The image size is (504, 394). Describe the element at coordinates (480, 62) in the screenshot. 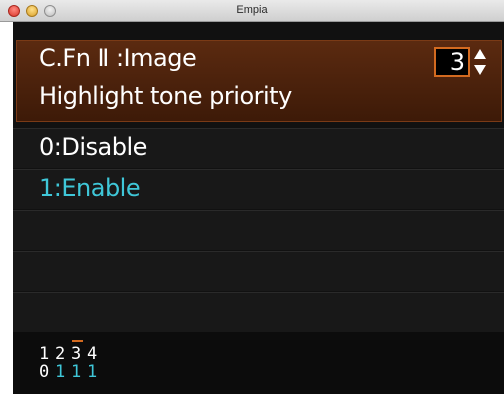

I see `up-down-arrows-icon` at that location.